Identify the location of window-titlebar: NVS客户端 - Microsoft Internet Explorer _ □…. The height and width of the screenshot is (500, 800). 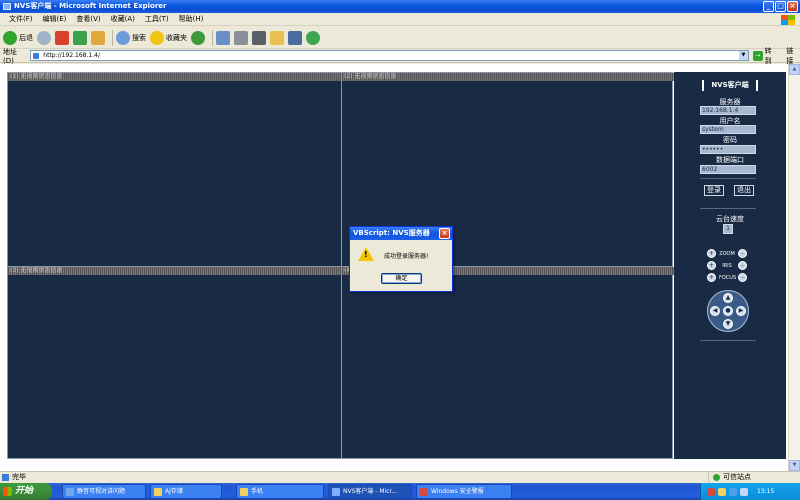
(400, 6).